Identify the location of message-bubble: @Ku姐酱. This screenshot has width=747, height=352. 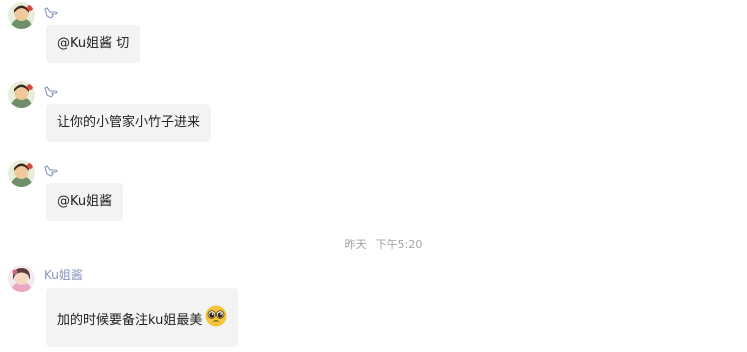
(85, 202).